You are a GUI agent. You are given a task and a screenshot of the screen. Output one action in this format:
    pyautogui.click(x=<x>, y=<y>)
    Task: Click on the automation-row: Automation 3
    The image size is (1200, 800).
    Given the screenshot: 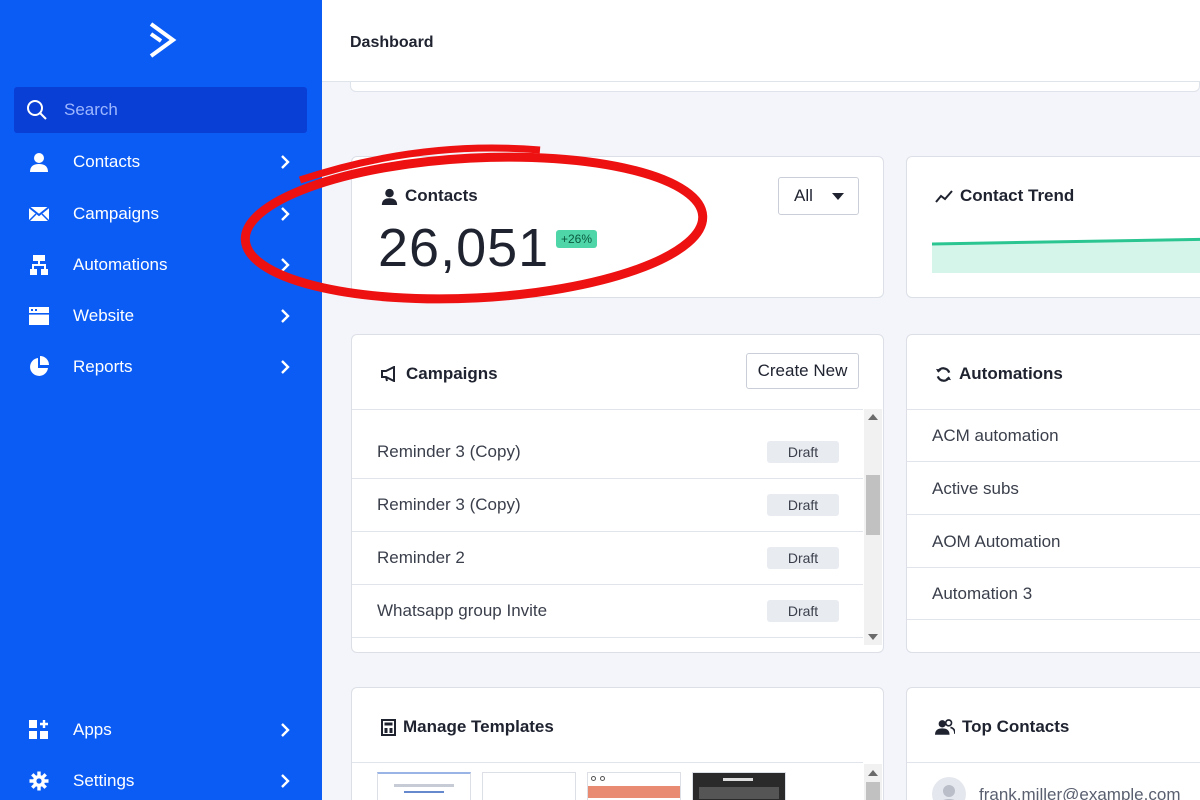 What is the action you would take?
    pyautogui.click(x=1053, y=593)
    